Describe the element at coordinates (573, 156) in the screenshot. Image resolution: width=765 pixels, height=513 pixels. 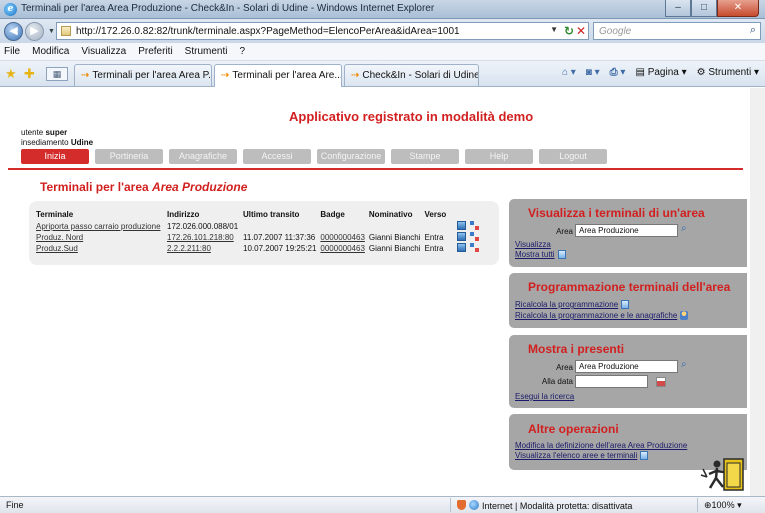
I see `nav-logout: Logout` at that location.